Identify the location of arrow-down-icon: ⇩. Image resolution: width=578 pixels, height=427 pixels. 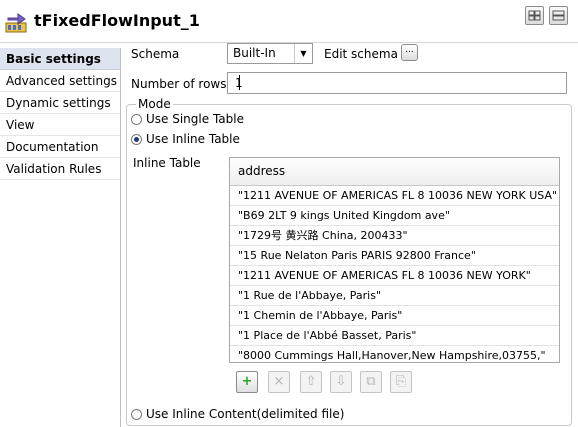
(341, 381).